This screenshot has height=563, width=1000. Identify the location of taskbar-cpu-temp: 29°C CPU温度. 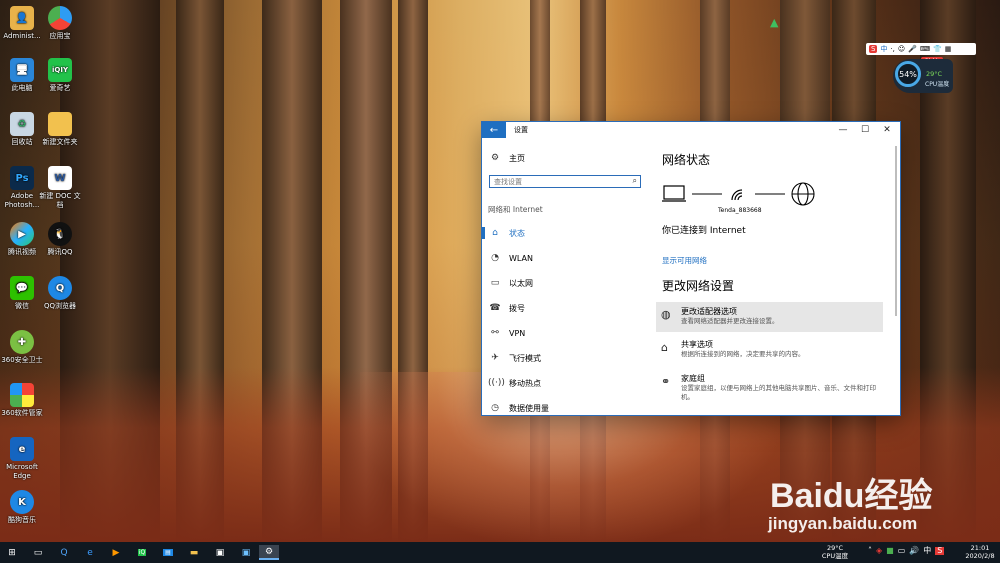
(835, 552).